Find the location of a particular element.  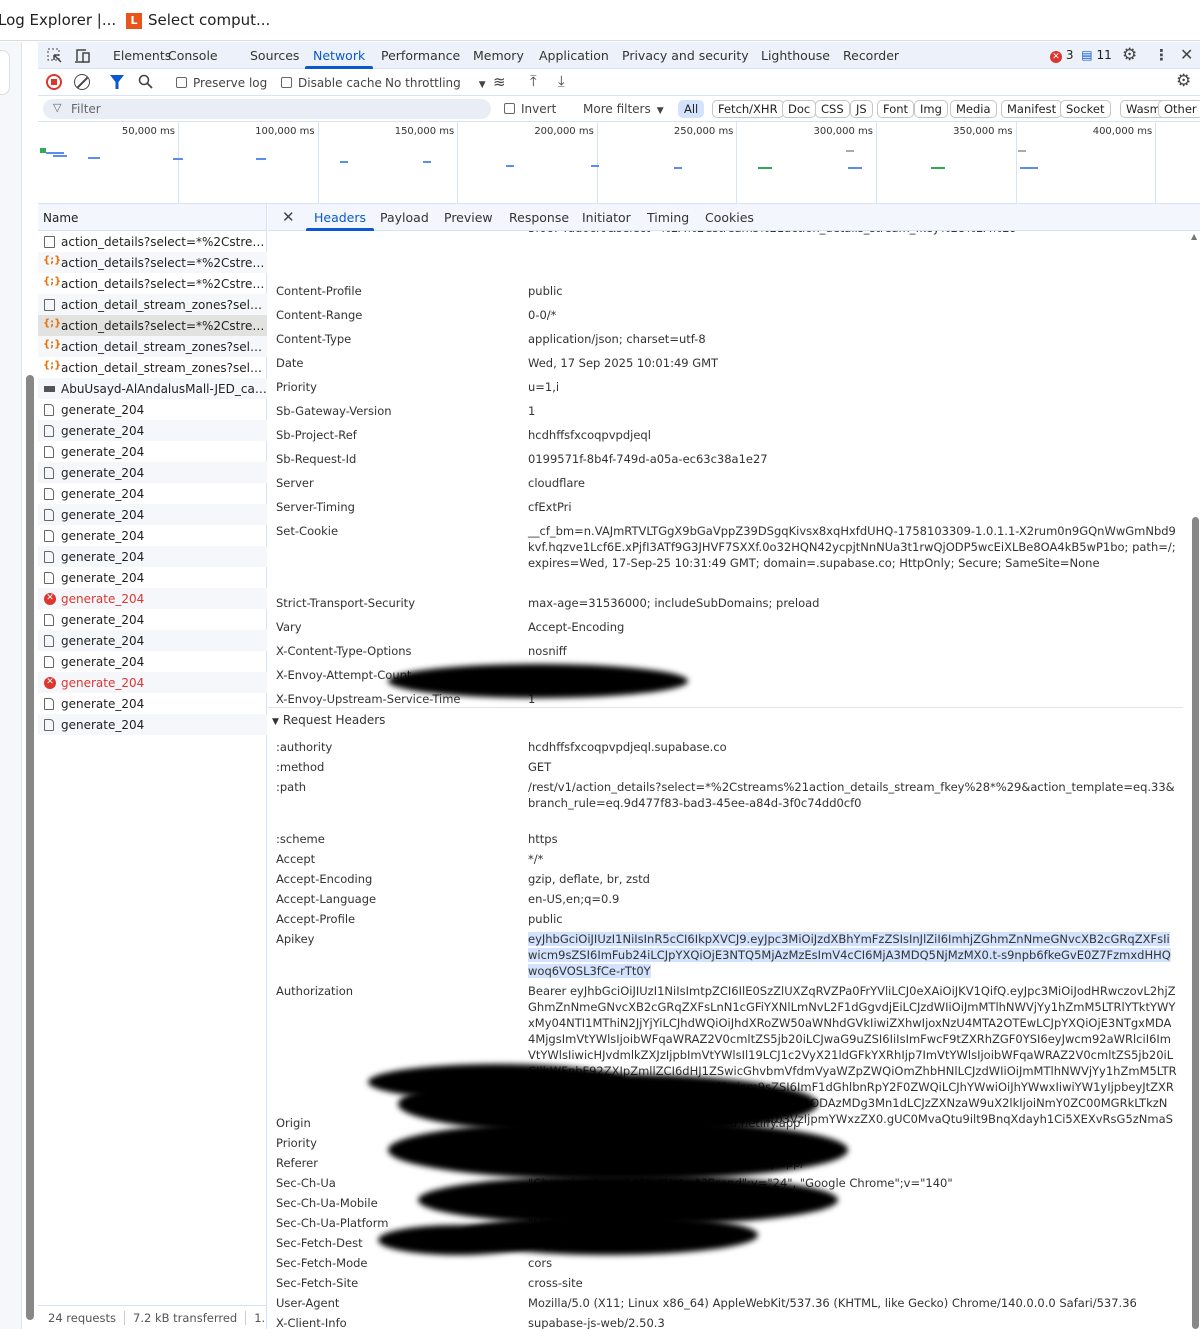

clear-log-icon is located at coordinates (82, 82).